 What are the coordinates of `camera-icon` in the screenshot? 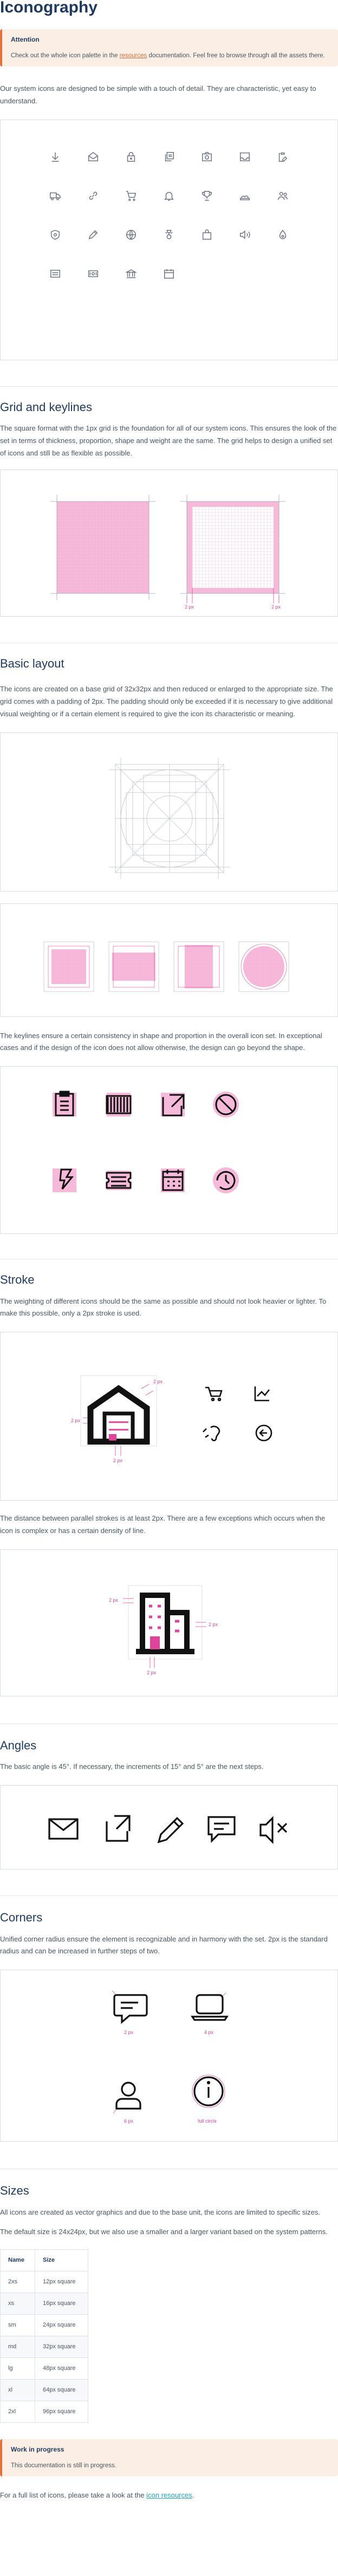 It's located at (207, 157).